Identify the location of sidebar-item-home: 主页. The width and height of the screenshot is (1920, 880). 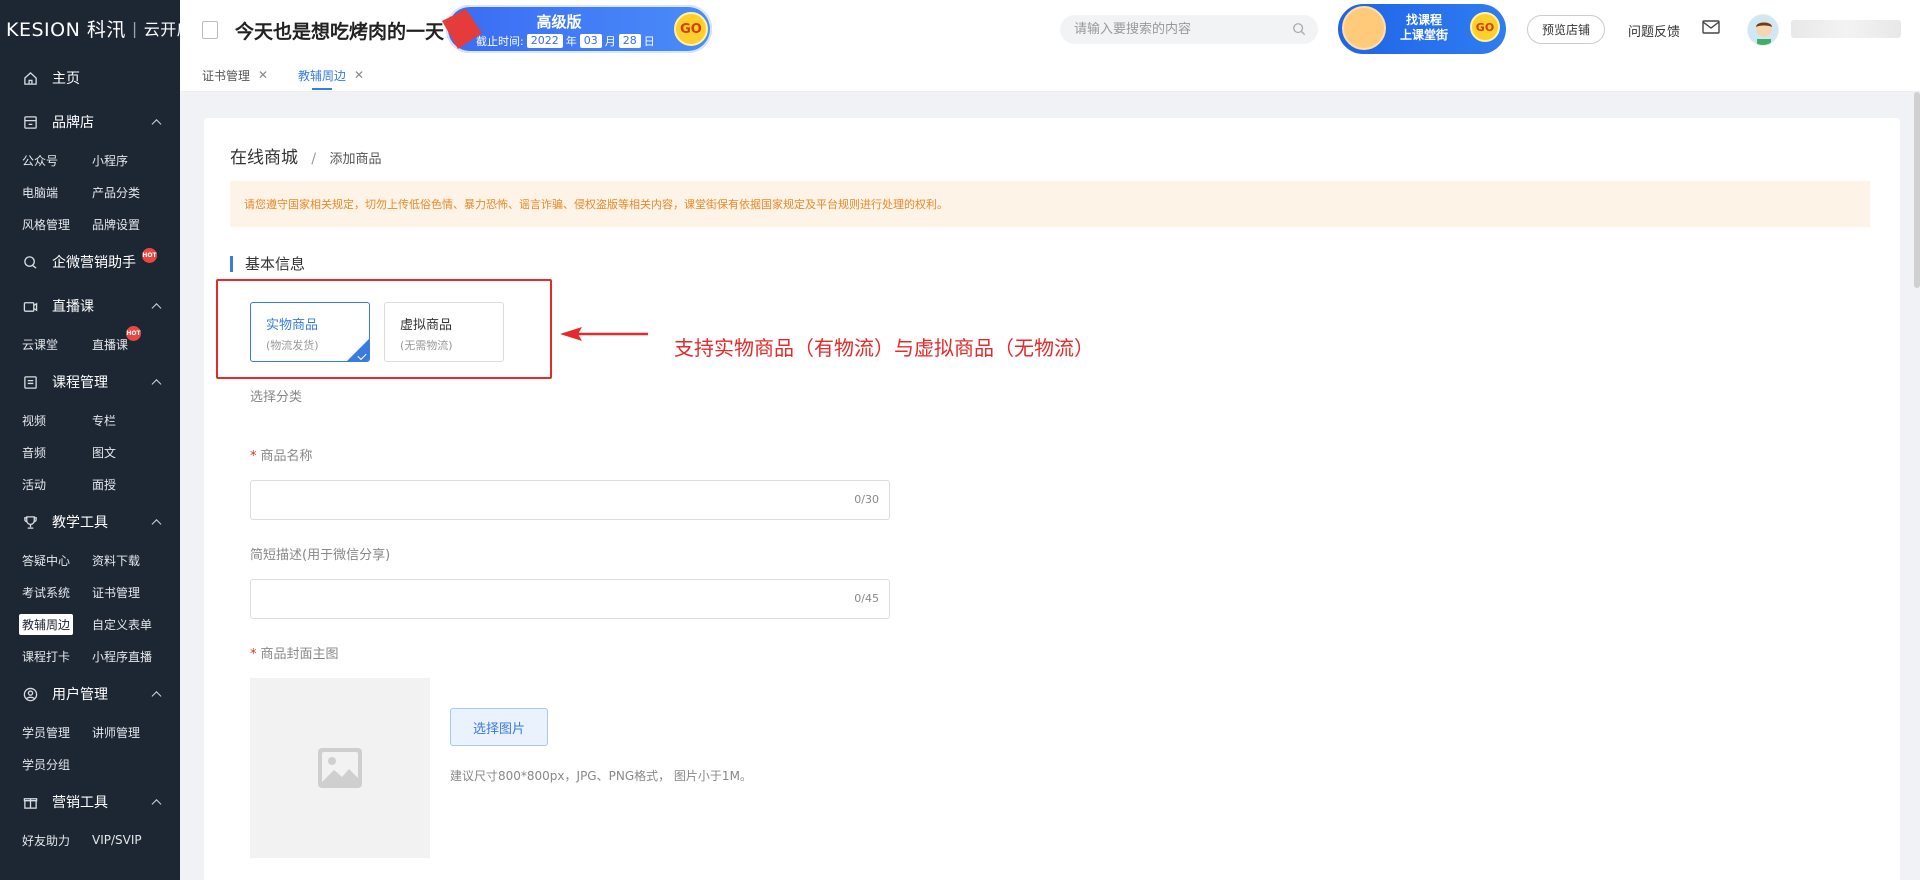
(90, 78).